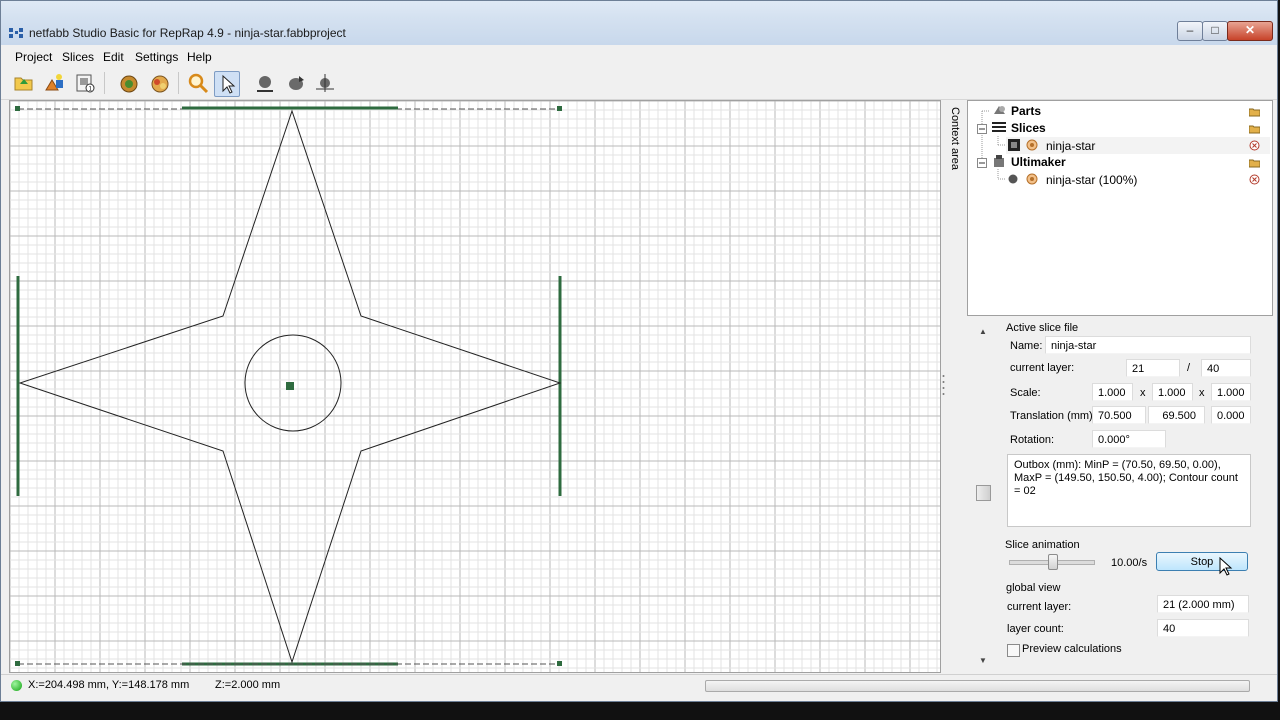  I want to click on zoom-icon, so click(198, 83).